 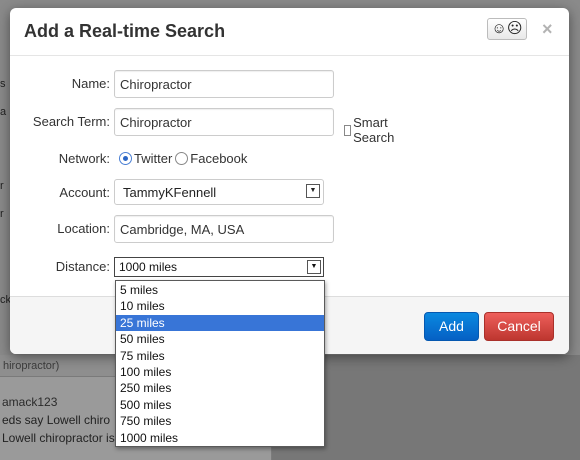 What do you see at coordinates (148, 267) in the screenshot?
I see `distance-select-value: 1000 miles` at bounding box center [148, 267].